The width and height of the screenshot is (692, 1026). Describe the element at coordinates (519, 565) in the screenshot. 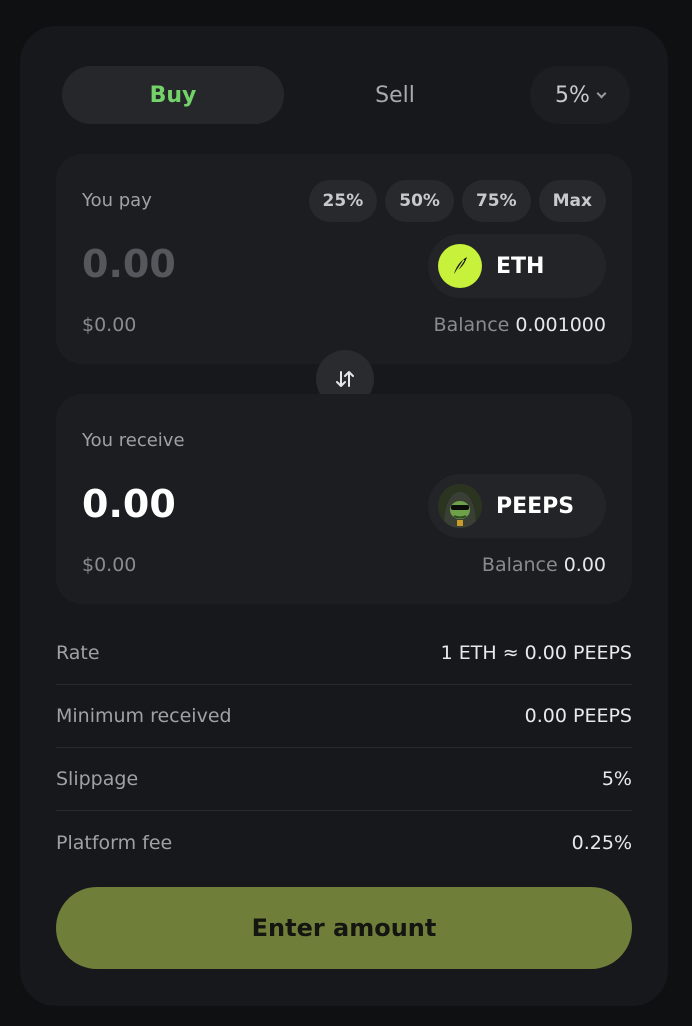

I see `receive-balance-label: Balance` at that location.